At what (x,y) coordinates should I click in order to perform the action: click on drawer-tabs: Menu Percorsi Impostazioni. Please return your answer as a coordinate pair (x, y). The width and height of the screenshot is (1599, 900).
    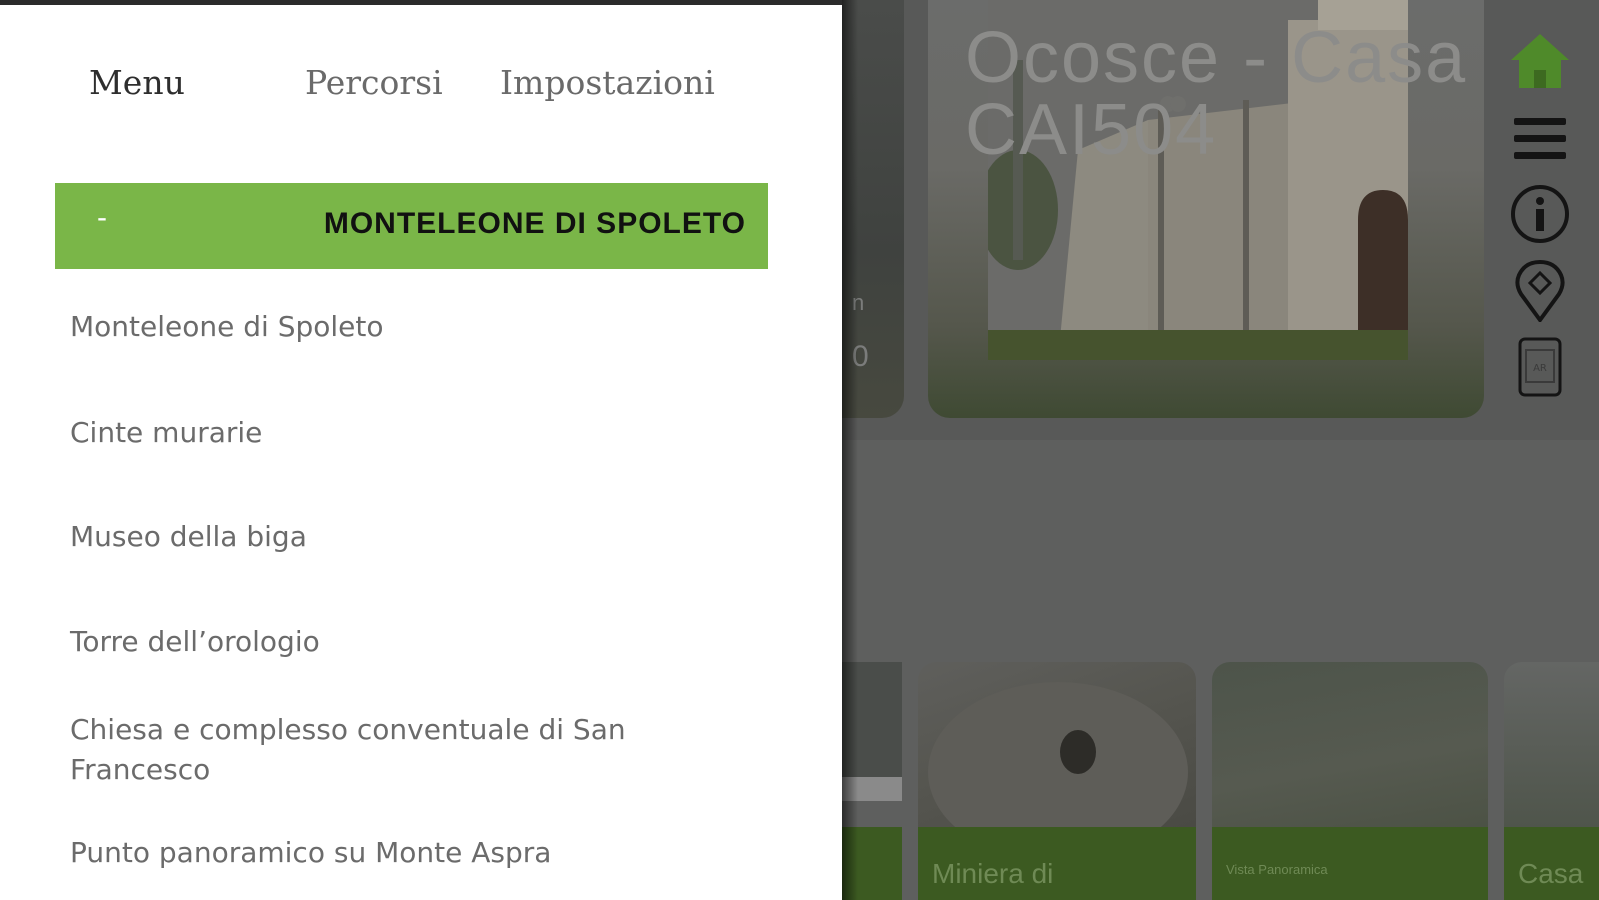
    Looking at the image, I should click on (421, 88).